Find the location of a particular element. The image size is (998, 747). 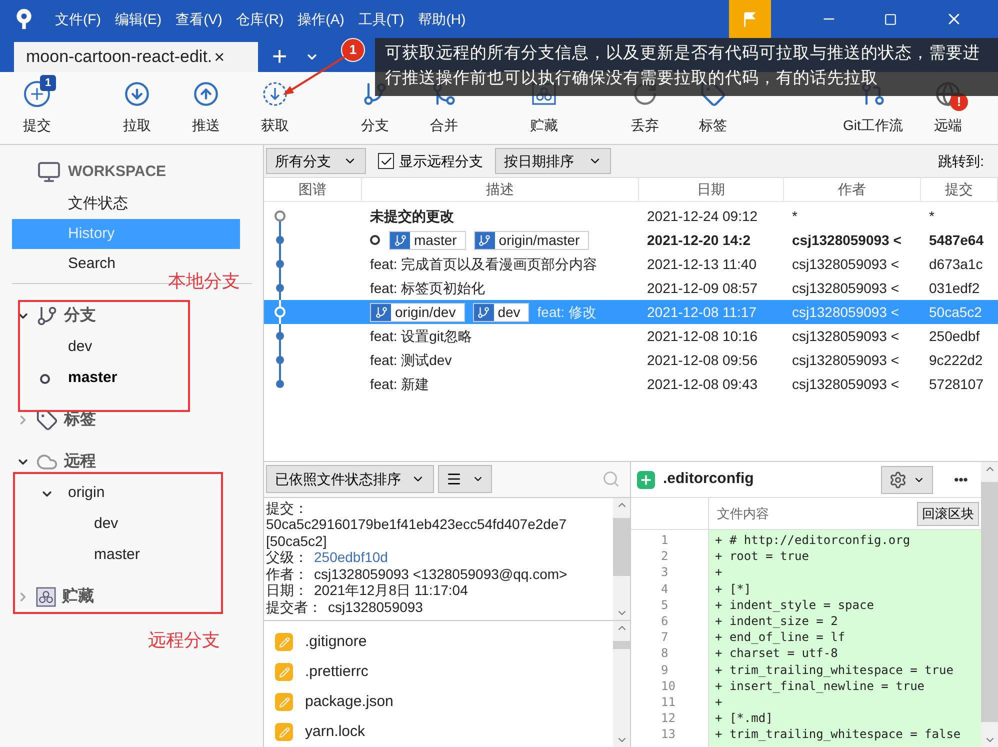

tab-close: × is located at coordinates (219, 57).